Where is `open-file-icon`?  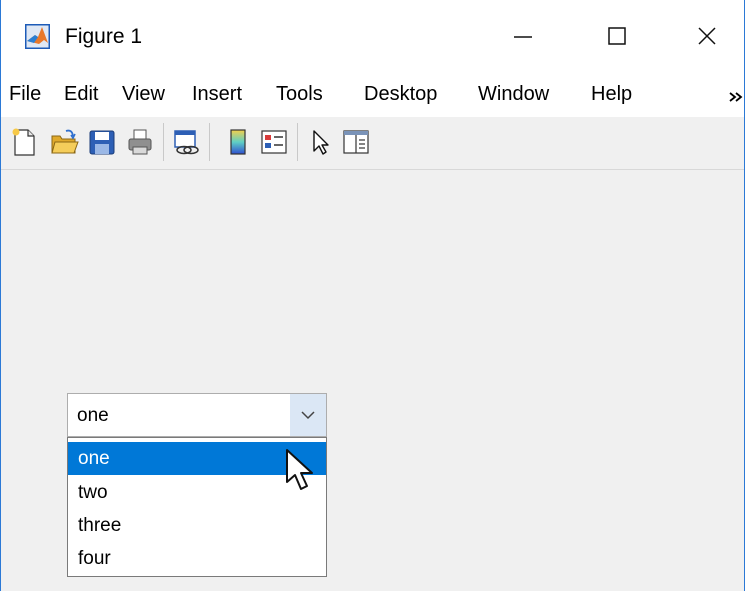 open-file-icon is located at coordinates (65, 141).